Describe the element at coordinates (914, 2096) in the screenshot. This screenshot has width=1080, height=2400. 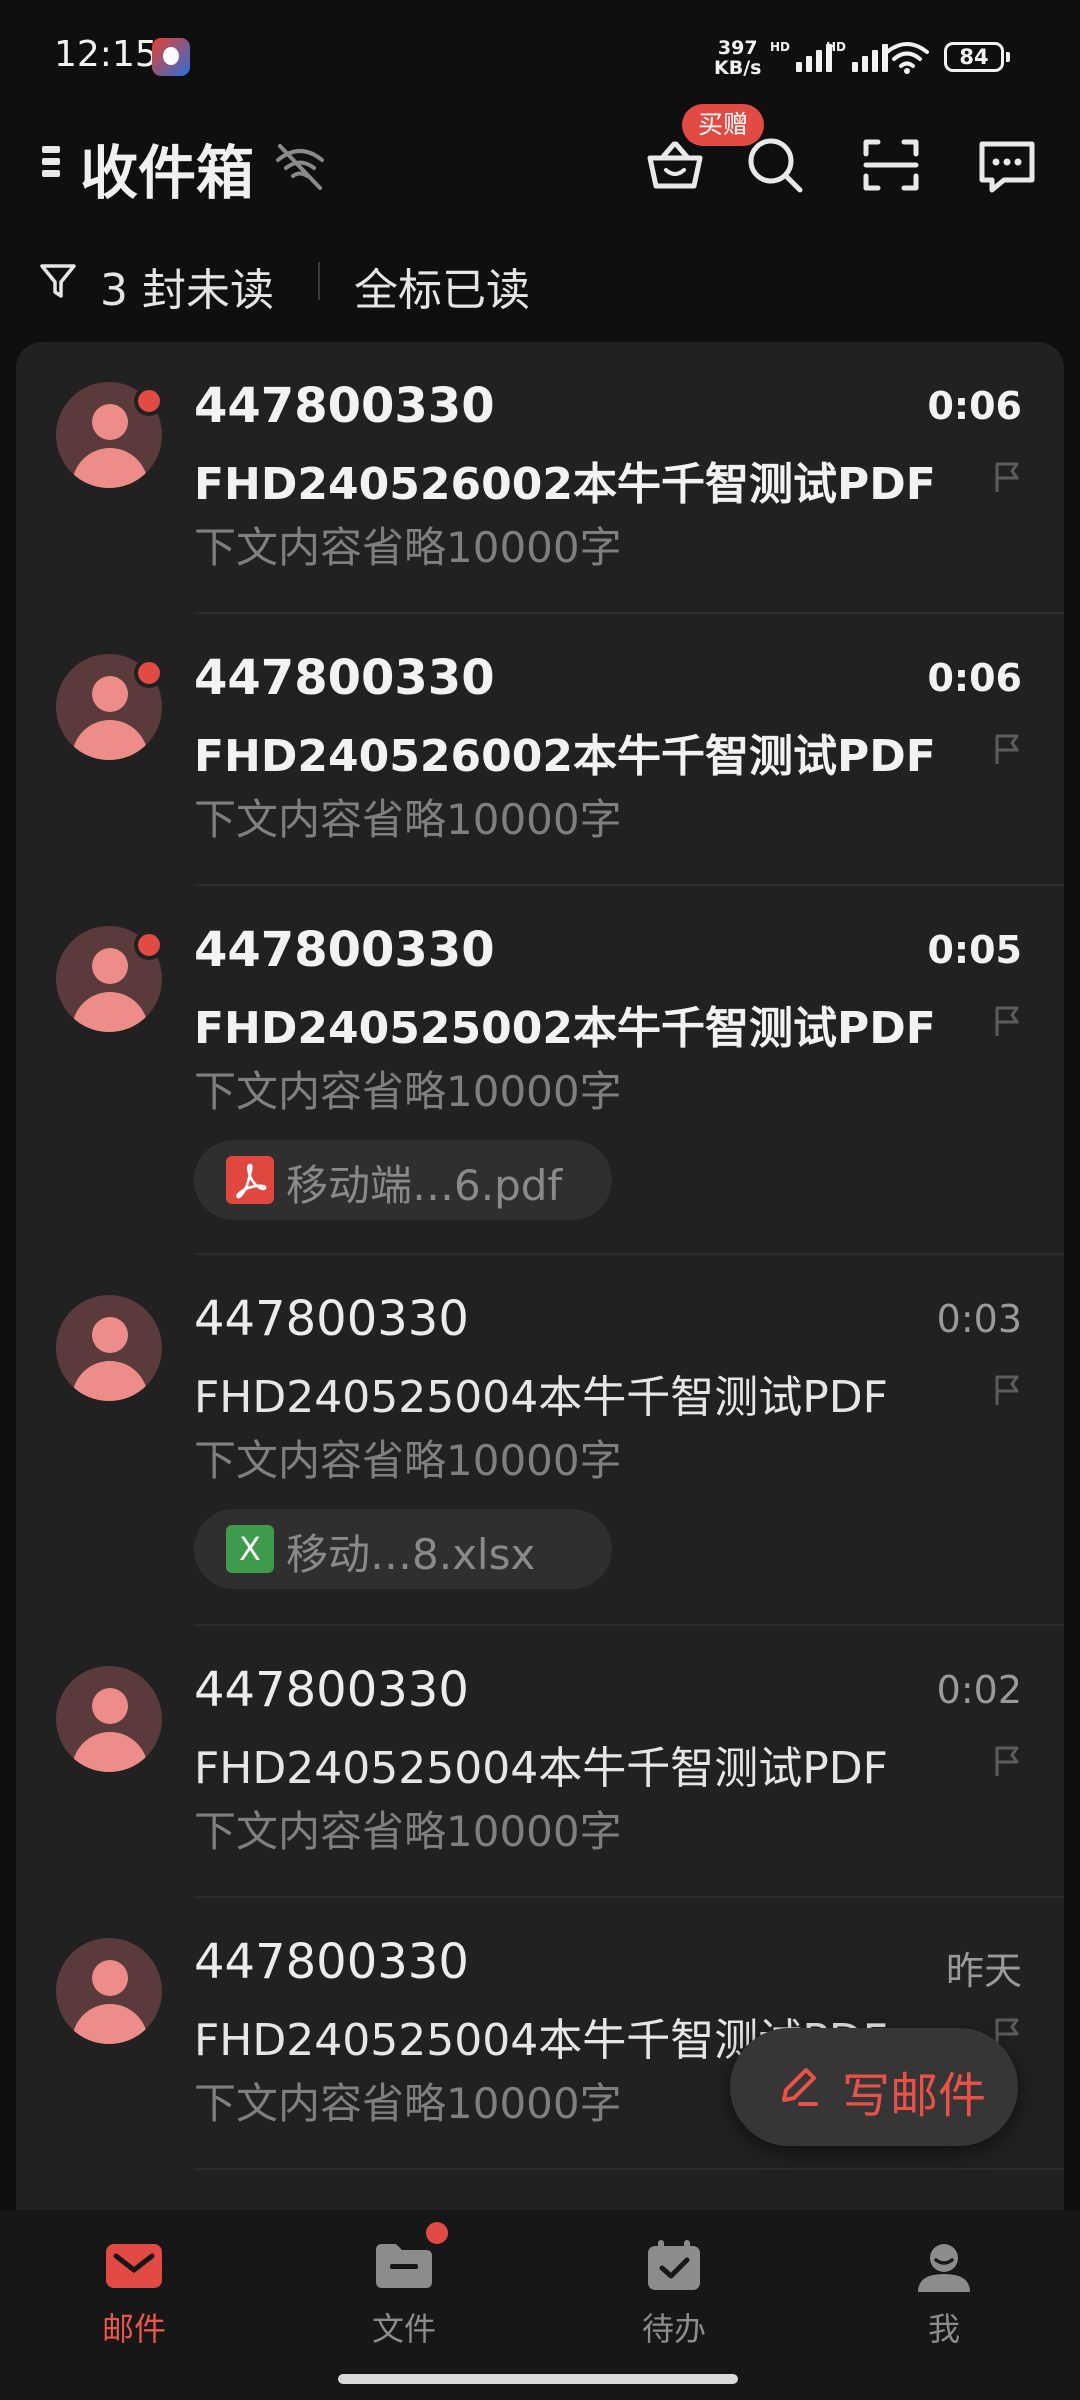
I see `compose-label: 写邮件` at that location.